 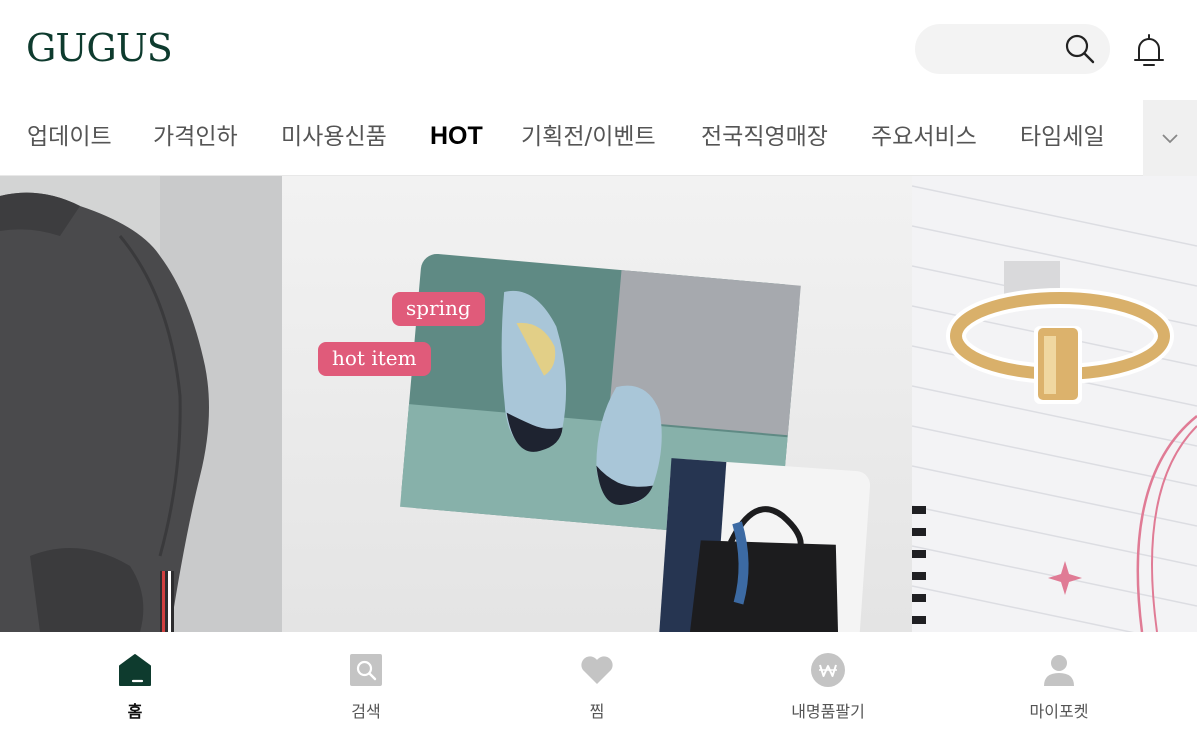 I want to click on won-coin-icon, so click(x=828, y=670).